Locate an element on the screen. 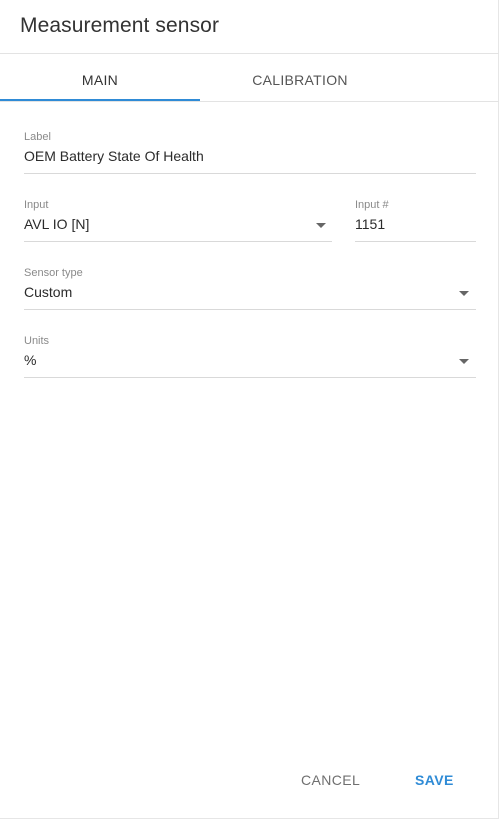  sensor-type-underline is located at coordinates (250, 309).